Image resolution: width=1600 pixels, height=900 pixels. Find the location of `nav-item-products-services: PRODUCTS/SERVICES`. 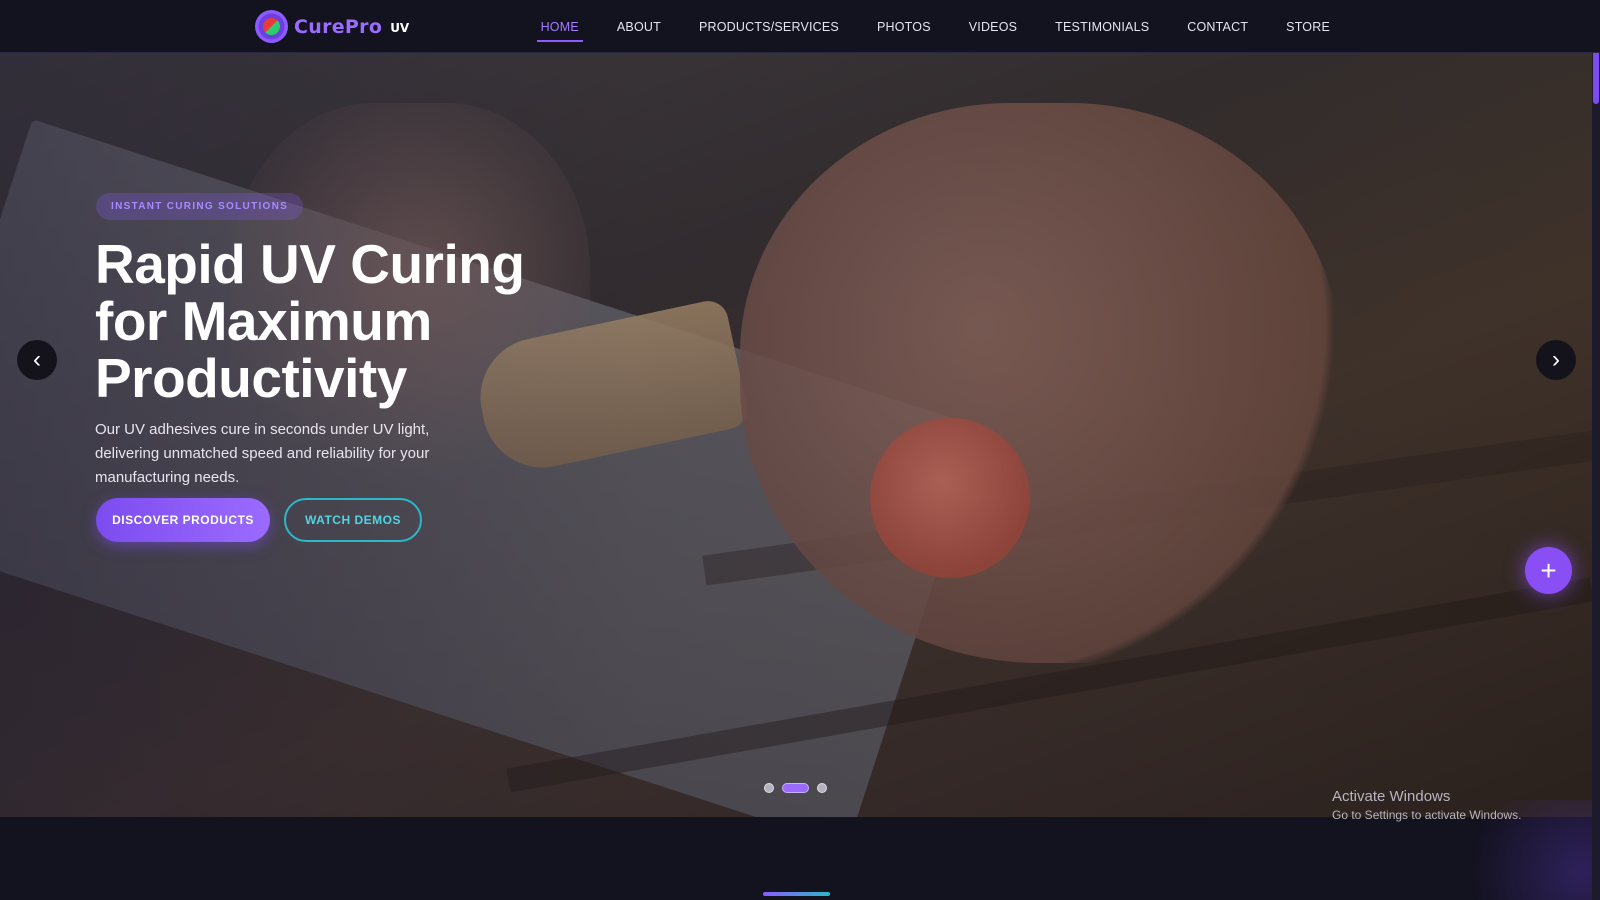

nav-item-products-services: PRODUCTS/SERVICES is located at coordinates (769, 27).